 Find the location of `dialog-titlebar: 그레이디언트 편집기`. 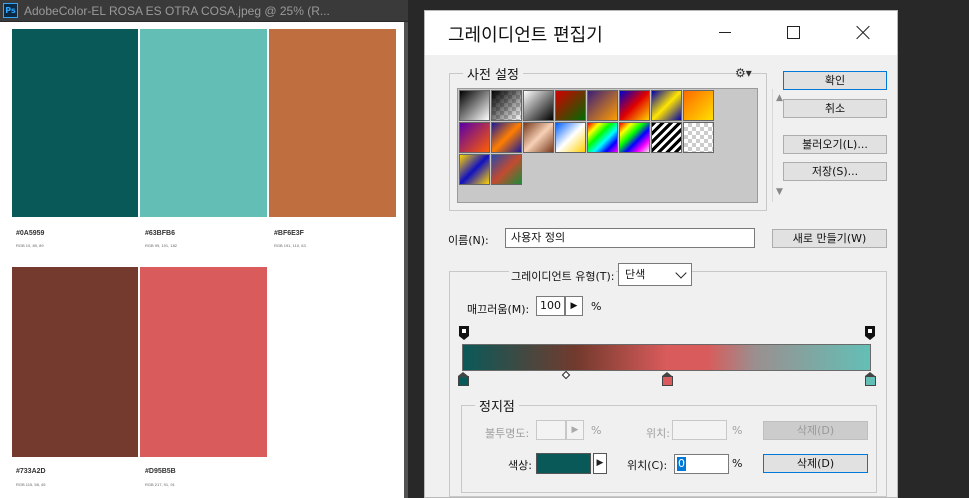

dialog-titlebar: 그레이디언트 편집기 is located at coordinates (661, 33).